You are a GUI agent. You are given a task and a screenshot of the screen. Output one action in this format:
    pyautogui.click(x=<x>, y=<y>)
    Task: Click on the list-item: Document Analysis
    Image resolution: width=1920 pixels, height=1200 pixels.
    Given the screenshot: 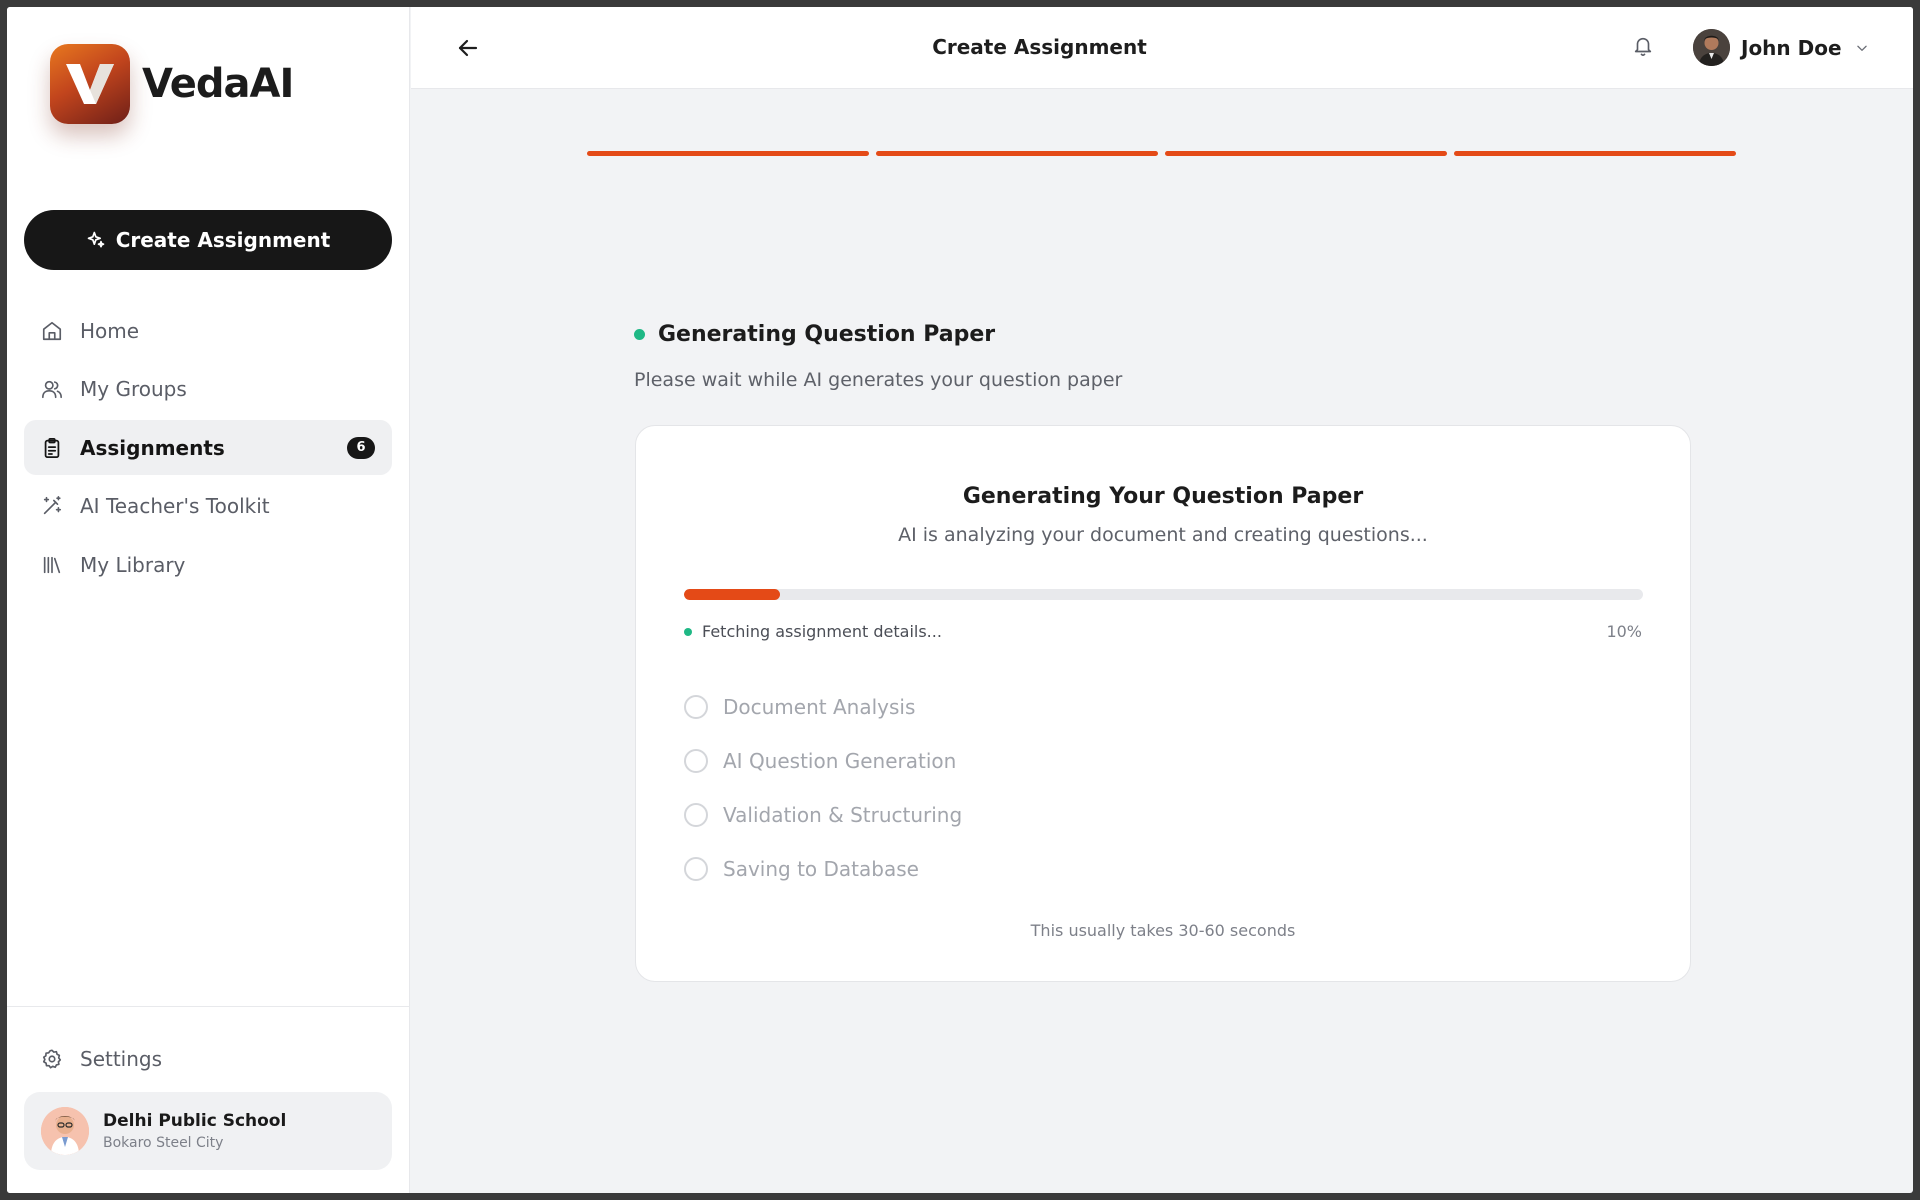 What is the action you would take?
    pyautogui.click(x=823, y=707)
    